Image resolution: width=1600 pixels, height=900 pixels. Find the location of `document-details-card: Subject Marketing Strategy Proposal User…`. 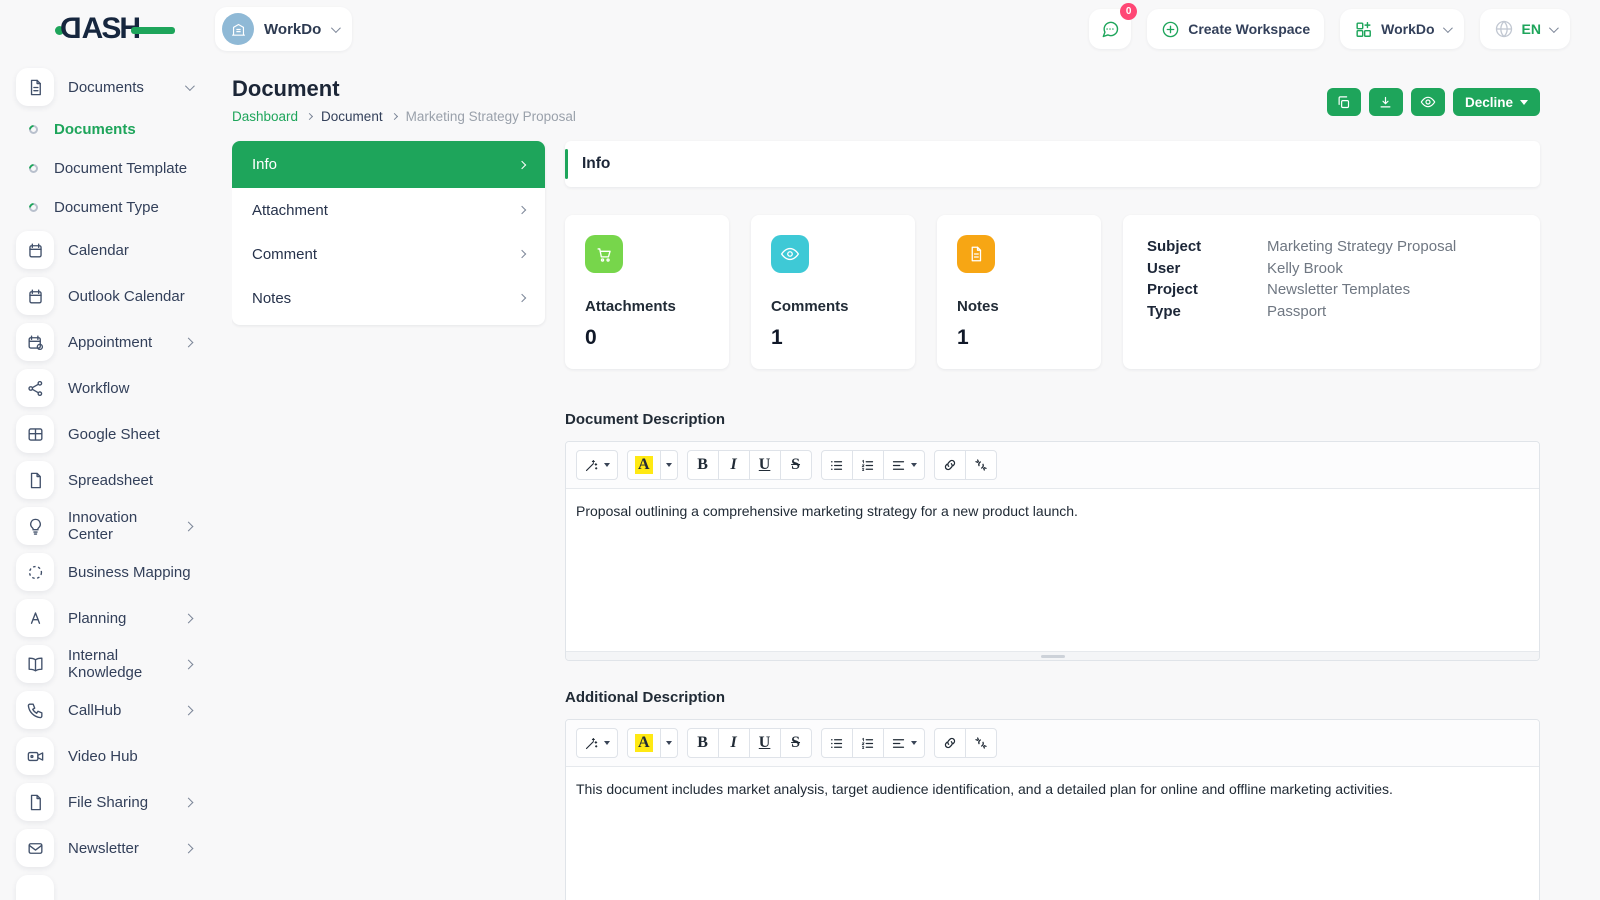

document-details-card: Subject Marketing Strategy Proposal User… is located at coordinates (1331, 292).